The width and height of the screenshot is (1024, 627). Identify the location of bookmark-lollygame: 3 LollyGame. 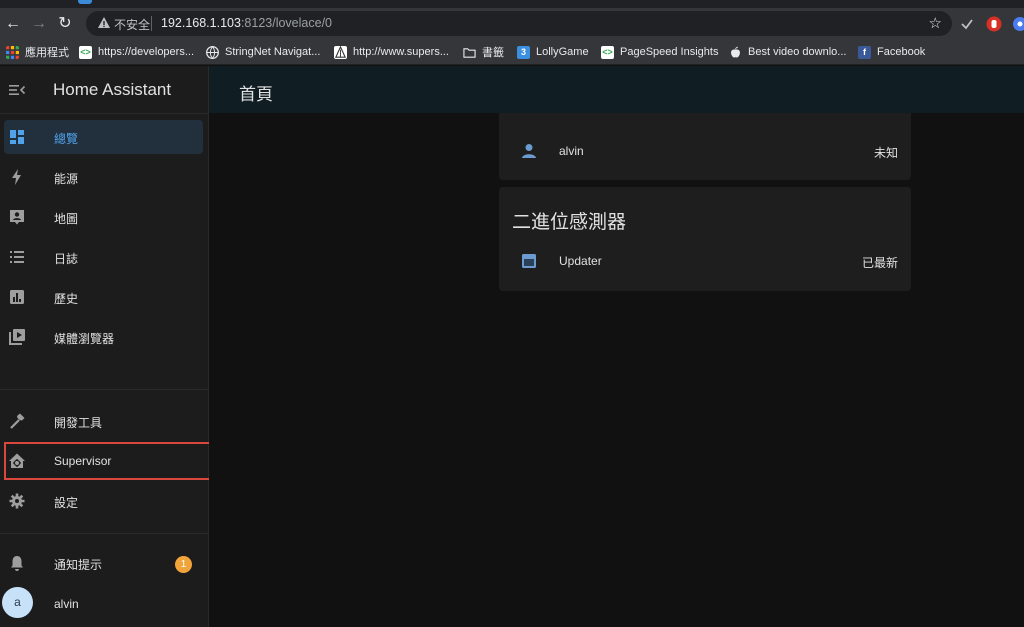
(553, 52).